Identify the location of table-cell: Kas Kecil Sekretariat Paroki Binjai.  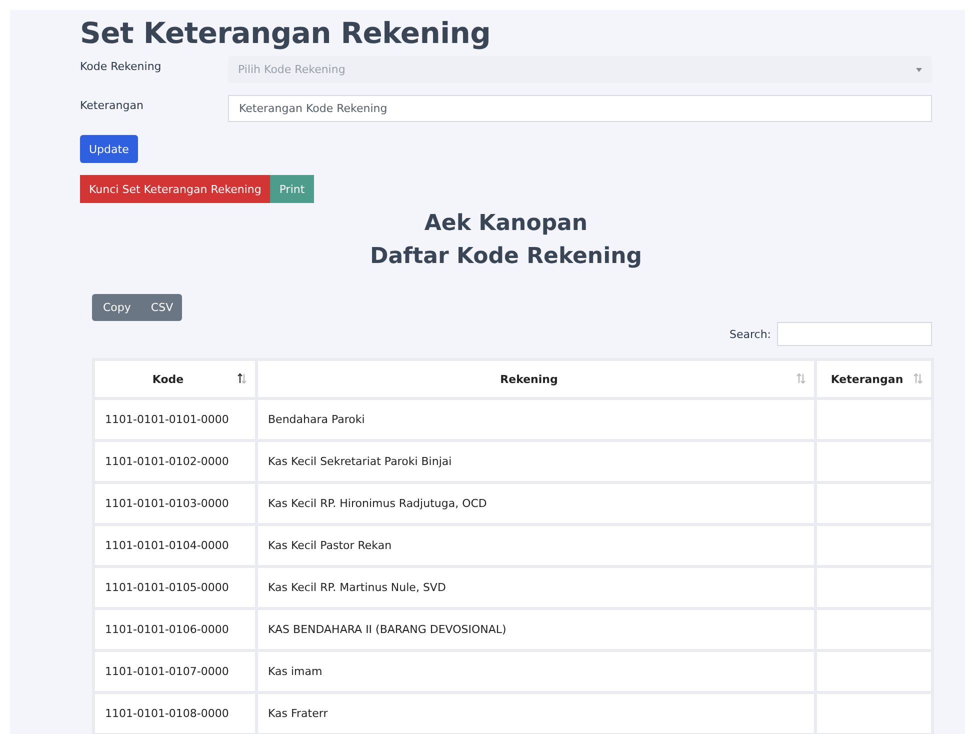
(536, 461).